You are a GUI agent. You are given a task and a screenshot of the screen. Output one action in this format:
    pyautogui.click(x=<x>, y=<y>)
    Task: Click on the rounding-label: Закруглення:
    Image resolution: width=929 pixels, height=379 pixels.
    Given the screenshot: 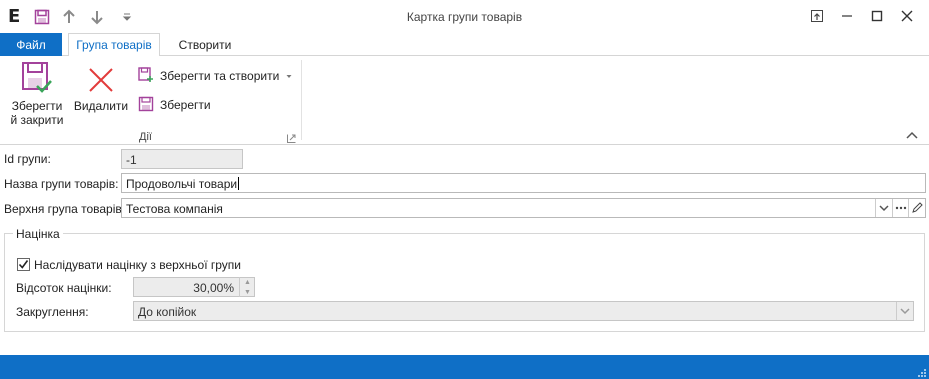 What is the action you would take?
    pyautogui.click(x=52, y=312)
    